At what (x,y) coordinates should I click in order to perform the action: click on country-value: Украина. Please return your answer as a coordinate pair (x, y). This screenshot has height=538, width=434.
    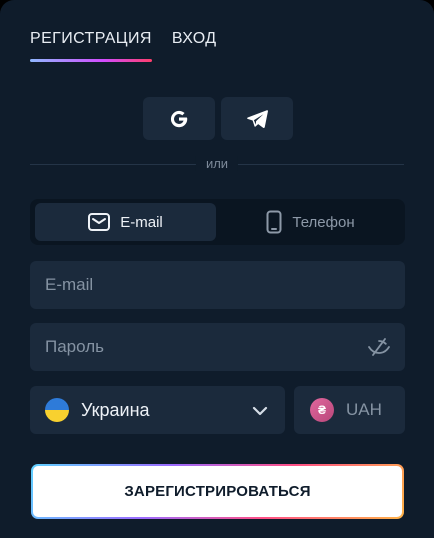
    Looking at the image, I should click on (115, 409).